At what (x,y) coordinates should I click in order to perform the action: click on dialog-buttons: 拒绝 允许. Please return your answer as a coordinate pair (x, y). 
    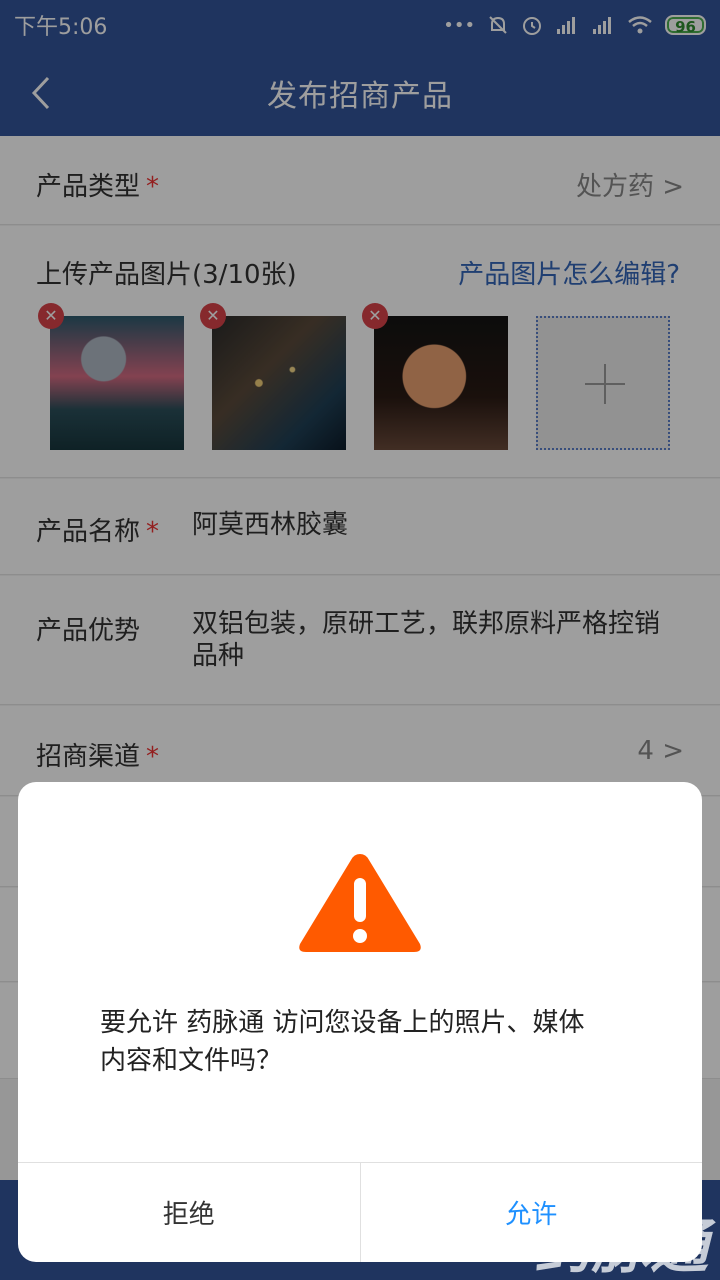
    Looking at the image, I should click on (360, 1212).